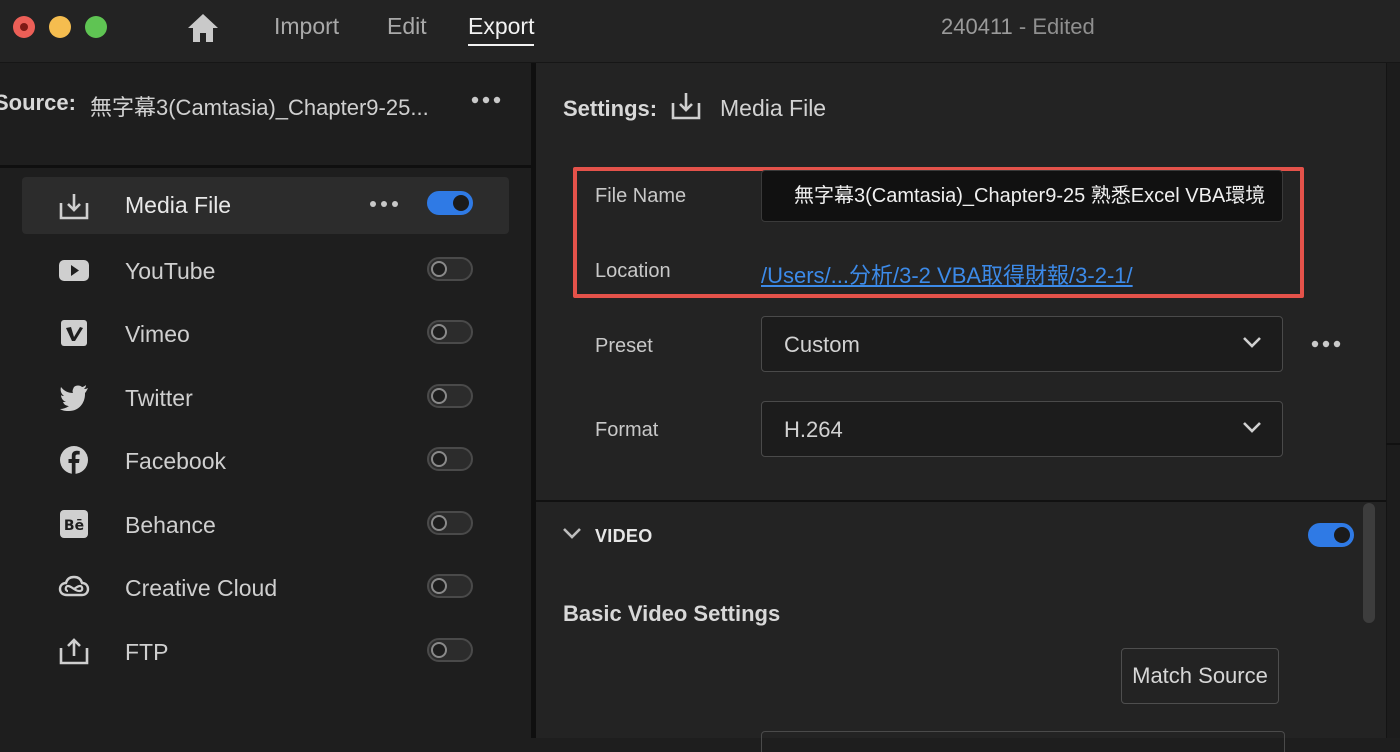 The image size is (1400, 752). What do you see at coordinates (1053, 26) in the screenshot?
I see `document-status: - Edited` at bounding box center [1053, 26].